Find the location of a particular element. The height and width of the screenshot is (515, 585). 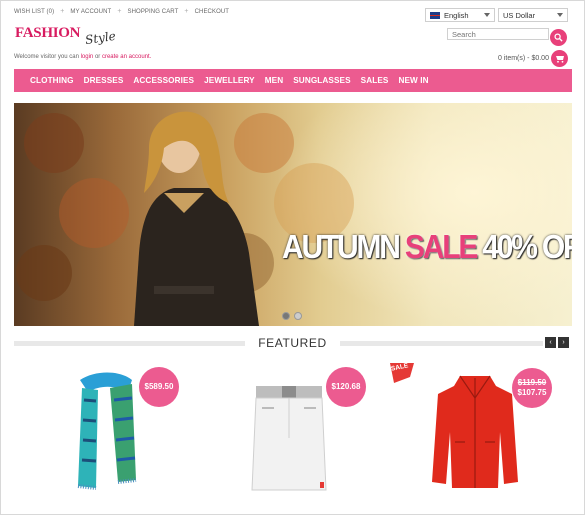

cart-button is located at coordinates (559, 58).